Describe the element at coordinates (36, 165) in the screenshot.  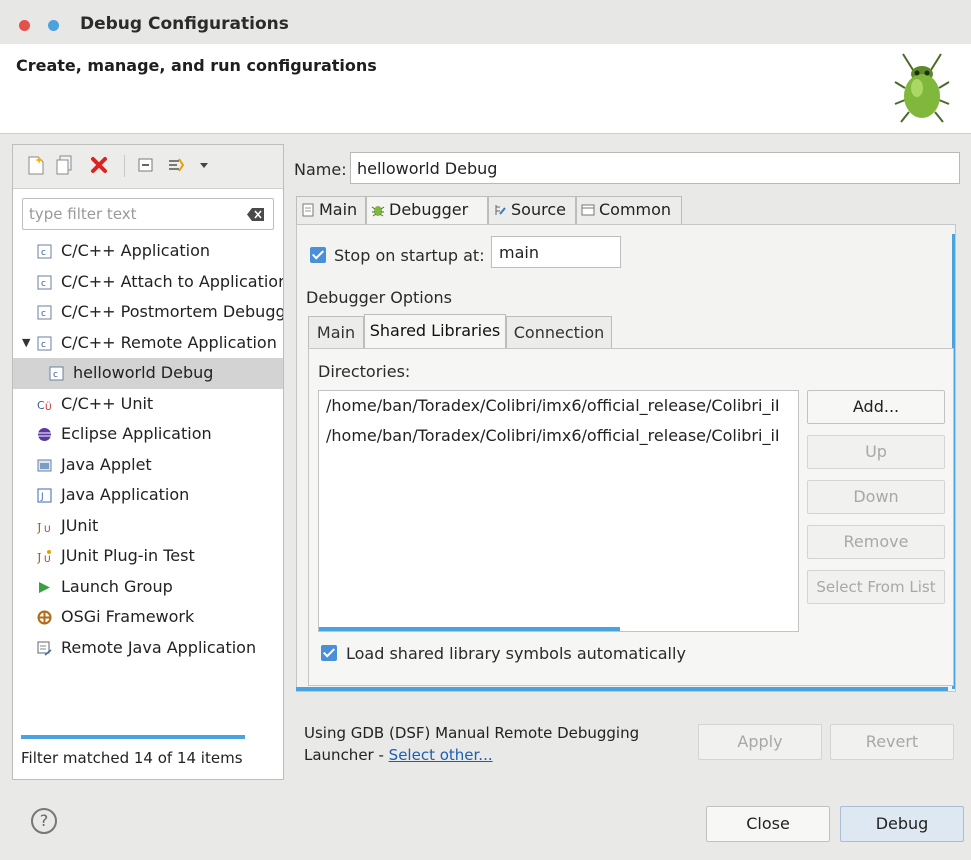
I see `new-config-icon` at that location.